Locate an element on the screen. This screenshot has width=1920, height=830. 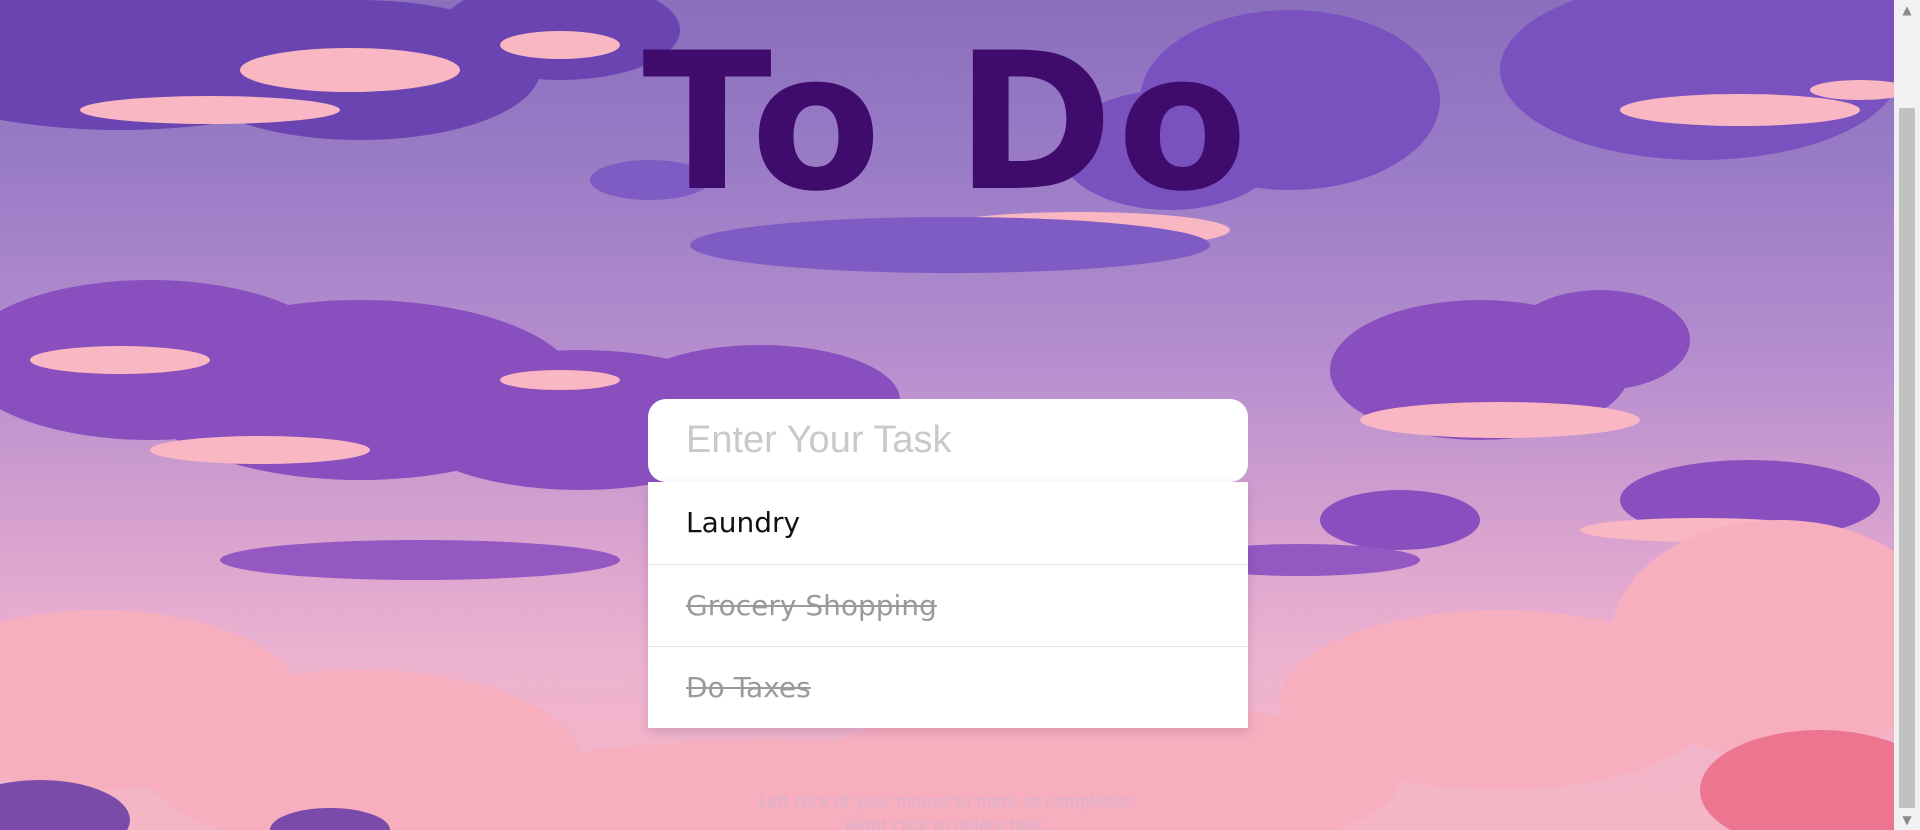
scroll-down-icon: ▼ is located at coordinates (1907, 820).